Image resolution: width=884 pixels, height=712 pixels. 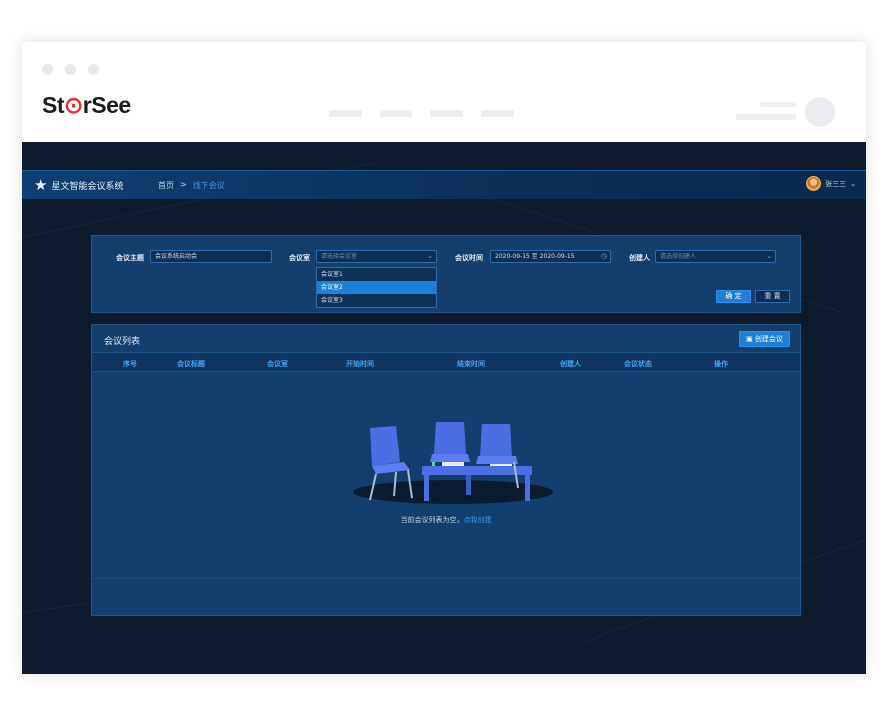 What do you see at coordinates (733, 296) in the screenshot?
I see `confirm-button: 确 定` at bounding box center [733, 296].